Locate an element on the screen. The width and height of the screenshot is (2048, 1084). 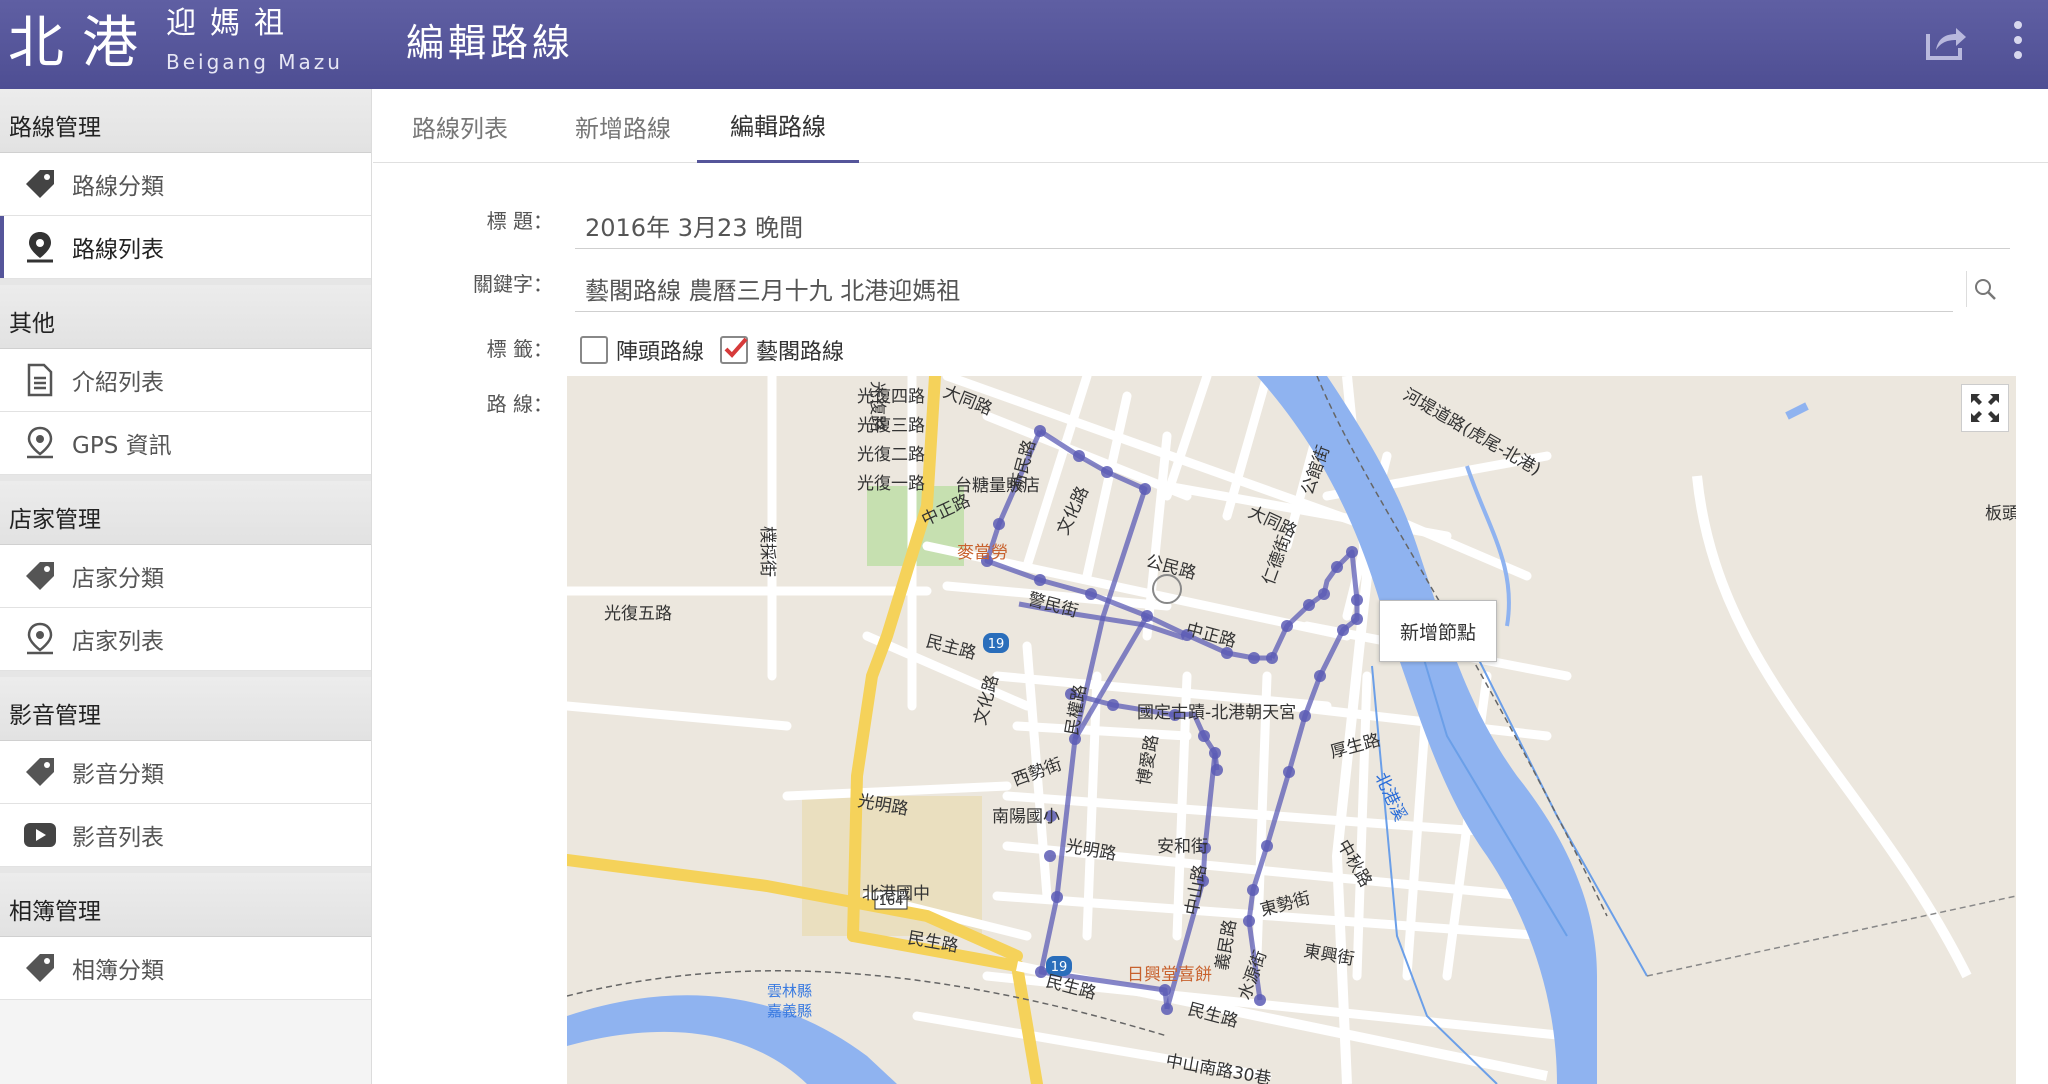
more-vert-icon is located at coordinates (2018, 40).